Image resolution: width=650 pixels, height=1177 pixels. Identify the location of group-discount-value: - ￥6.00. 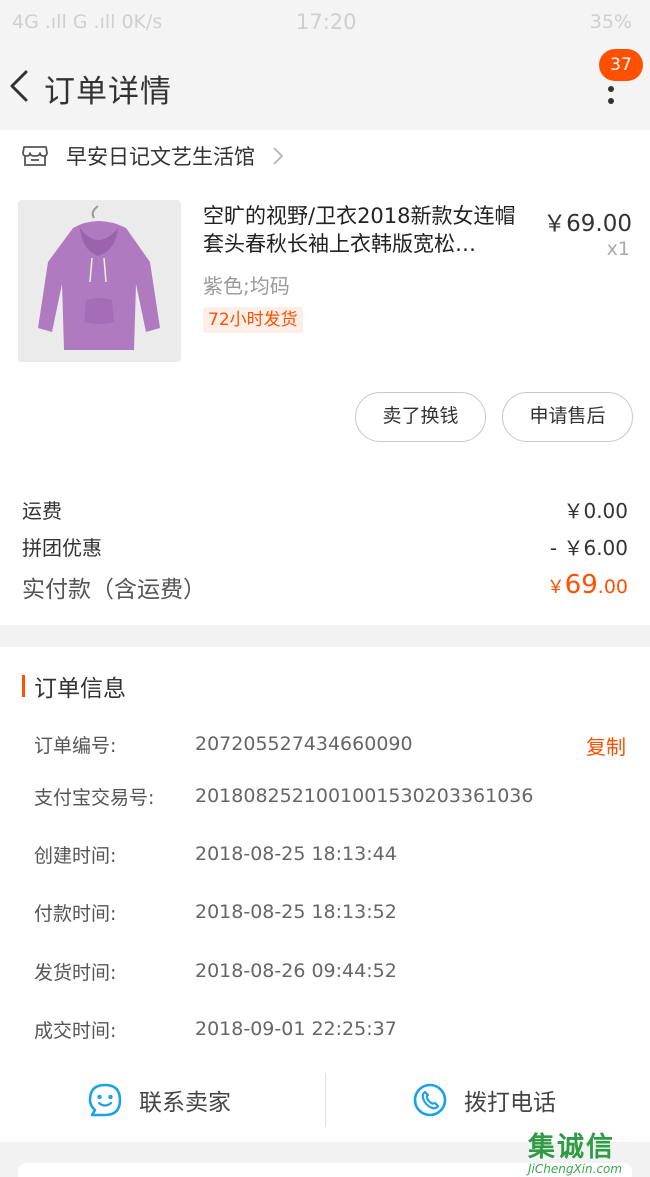
(588, 548).